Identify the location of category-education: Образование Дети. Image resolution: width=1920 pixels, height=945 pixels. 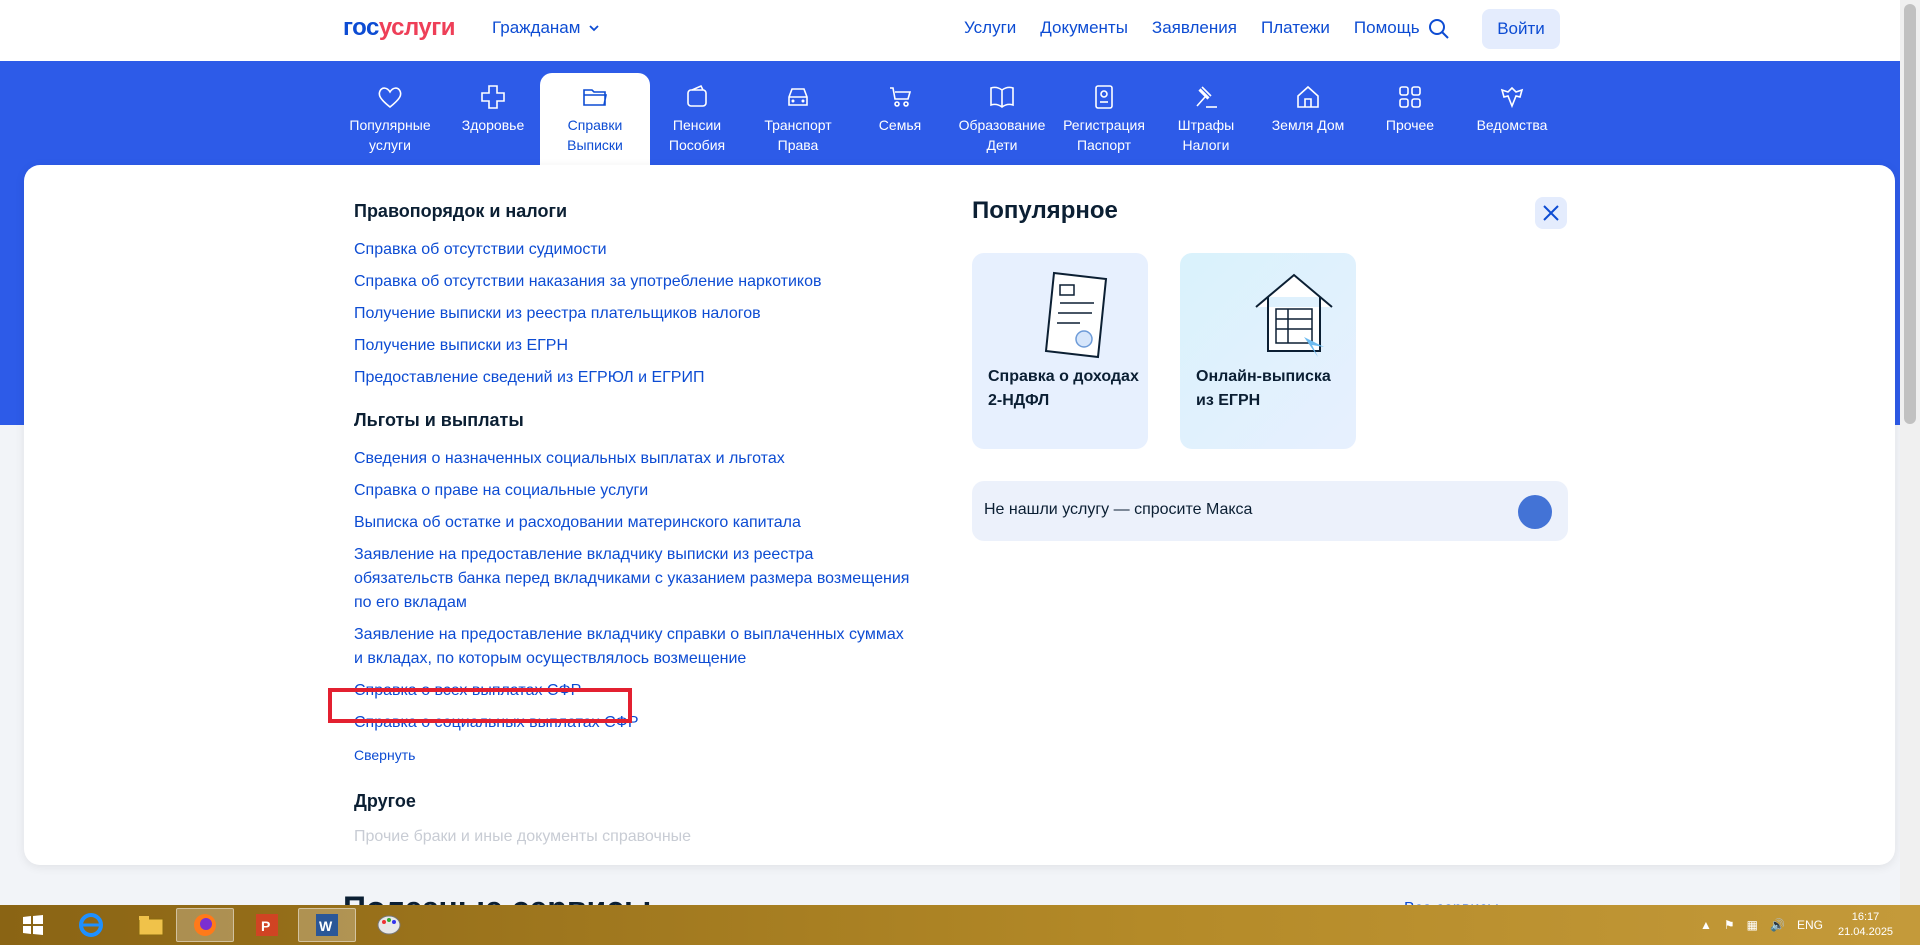
(1002, 119).